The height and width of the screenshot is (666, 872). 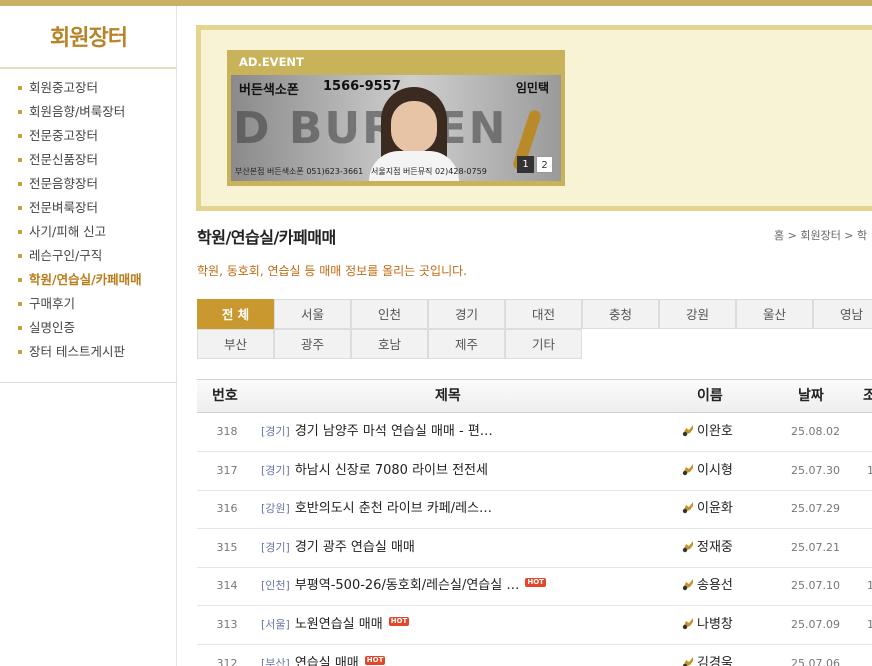 What do you see at coordinates (235, 314) in the screenshot?
I see `category-tab: 전 체` at bounding box center [235, 314].